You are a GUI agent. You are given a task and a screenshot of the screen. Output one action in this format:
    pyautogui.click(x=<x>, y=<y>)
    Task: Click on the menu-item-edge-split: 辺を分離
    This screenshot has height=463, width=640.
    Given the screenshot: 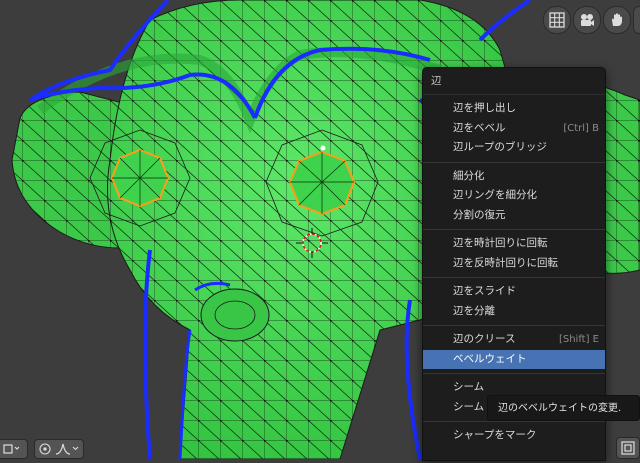 What is the action you would take?
    pyautogui.click(x=514, y=312)
    